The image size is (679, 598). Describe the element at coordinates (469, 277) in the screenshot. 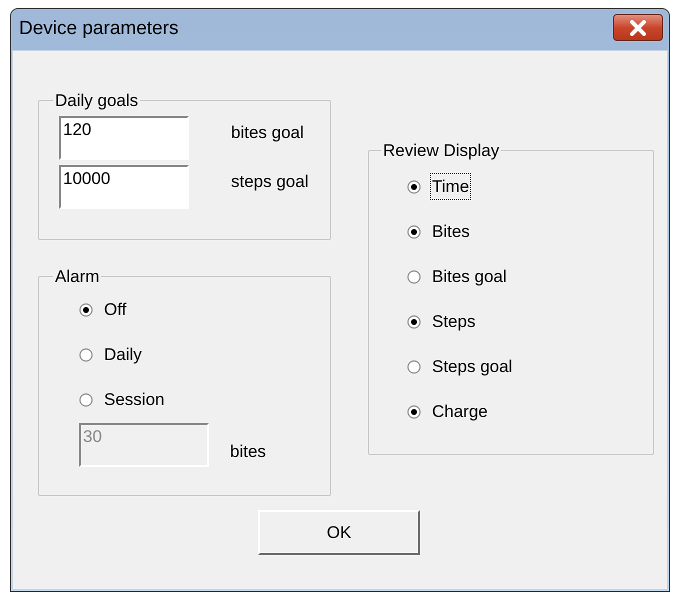

I see `option-label: Bites goal` at that location.